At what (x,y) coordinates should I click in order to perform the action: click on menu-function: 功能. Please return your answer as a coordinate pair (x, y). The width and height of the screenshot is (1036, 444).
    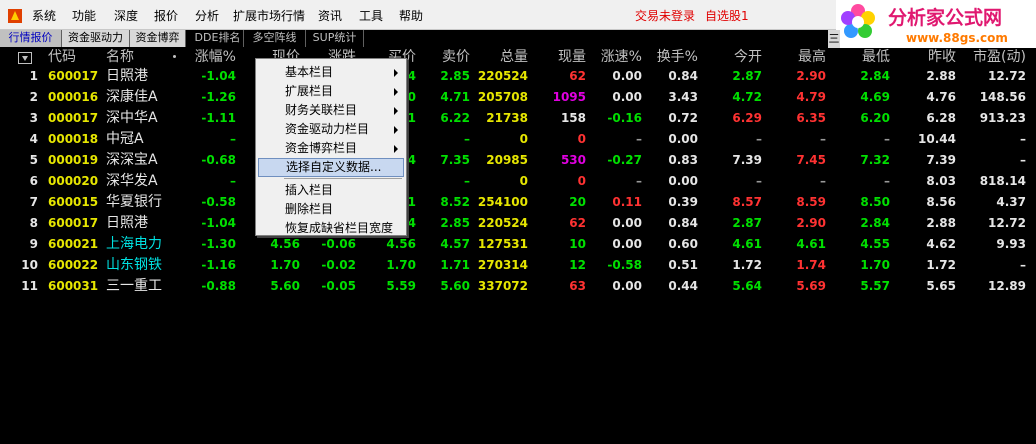
    Looking at the image, I should click on (84, 16).